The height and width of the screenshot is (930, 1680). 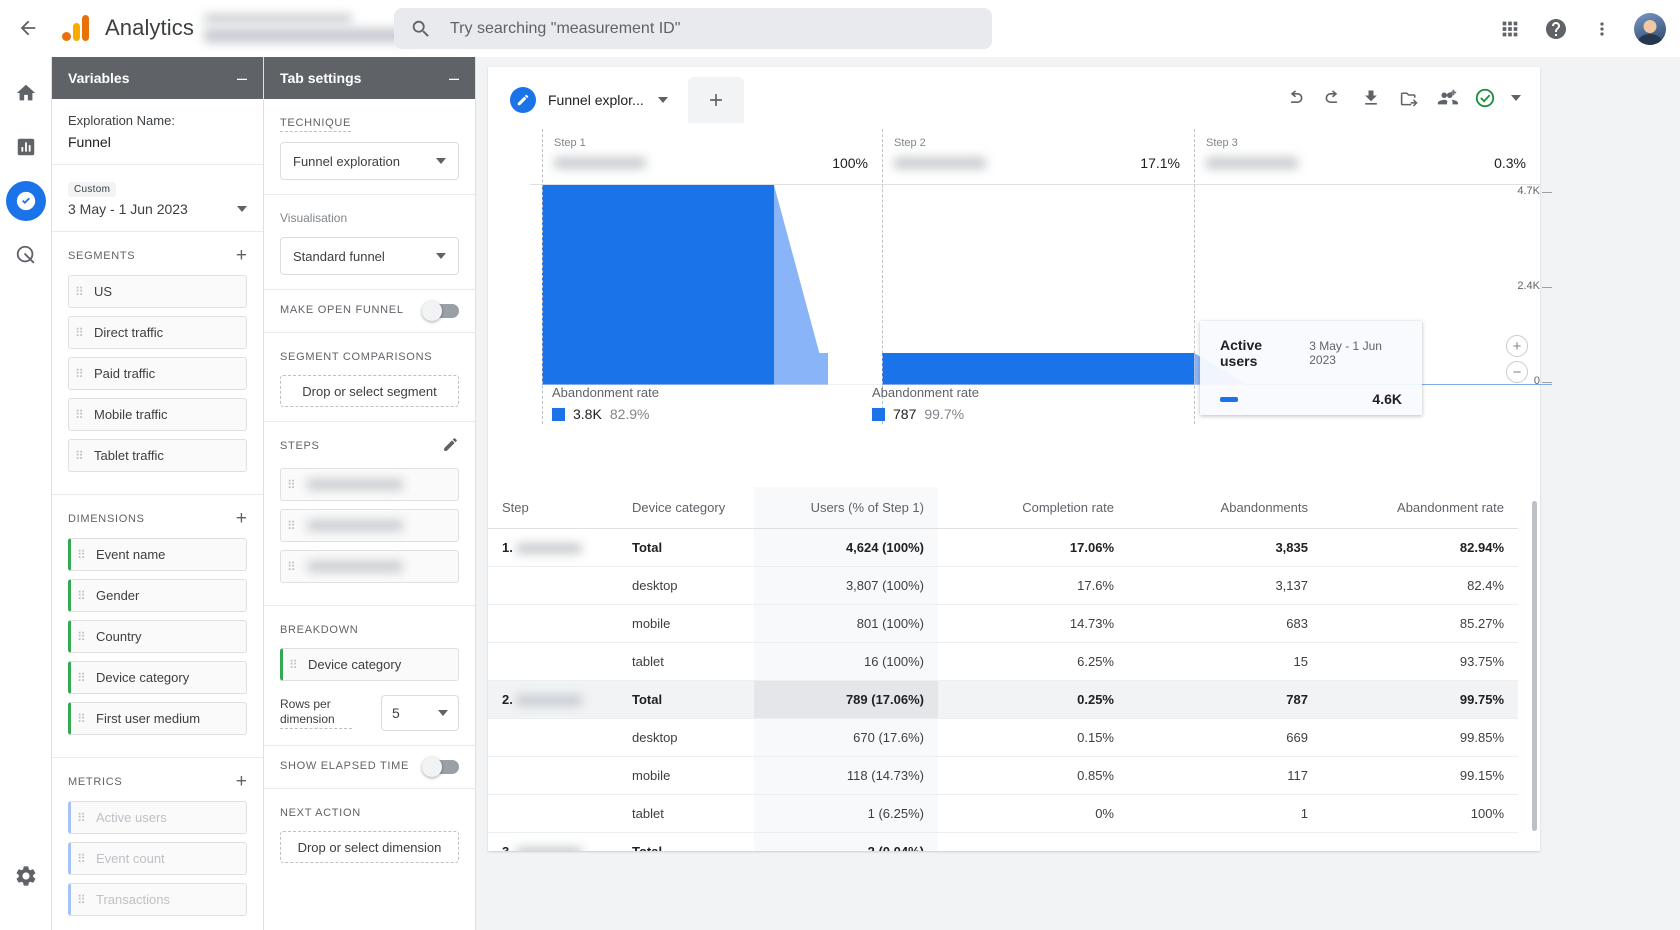 I want to click on step-pill-1: ⠿, so click(x=369, y=525).